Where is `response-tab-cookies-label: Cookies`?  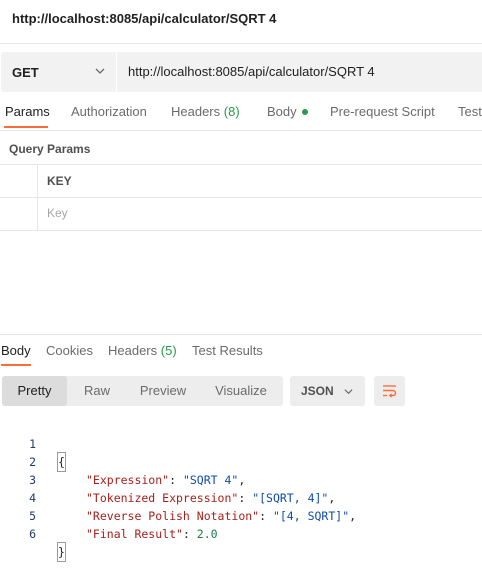 response-tab-cookies-label: Cookies is located at coordinates (69, 350).